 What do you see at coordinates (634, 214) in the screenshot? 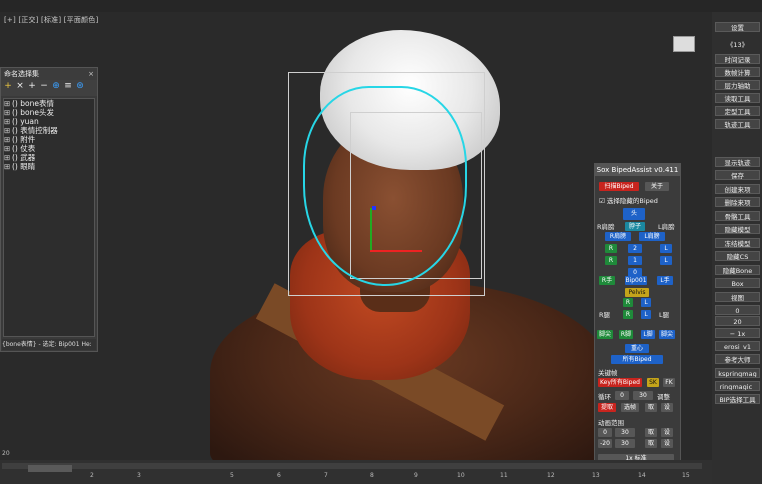
I see `head-button: 头` at bounding box center [634, 214].